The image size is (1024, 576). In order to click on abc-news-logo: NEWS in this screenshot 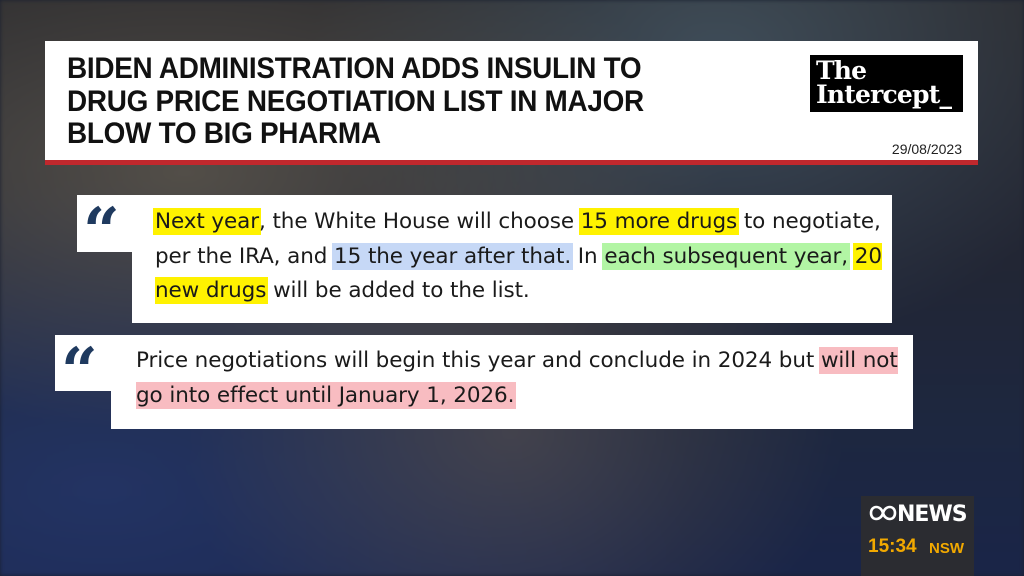, I will do `click(918, 514)`.